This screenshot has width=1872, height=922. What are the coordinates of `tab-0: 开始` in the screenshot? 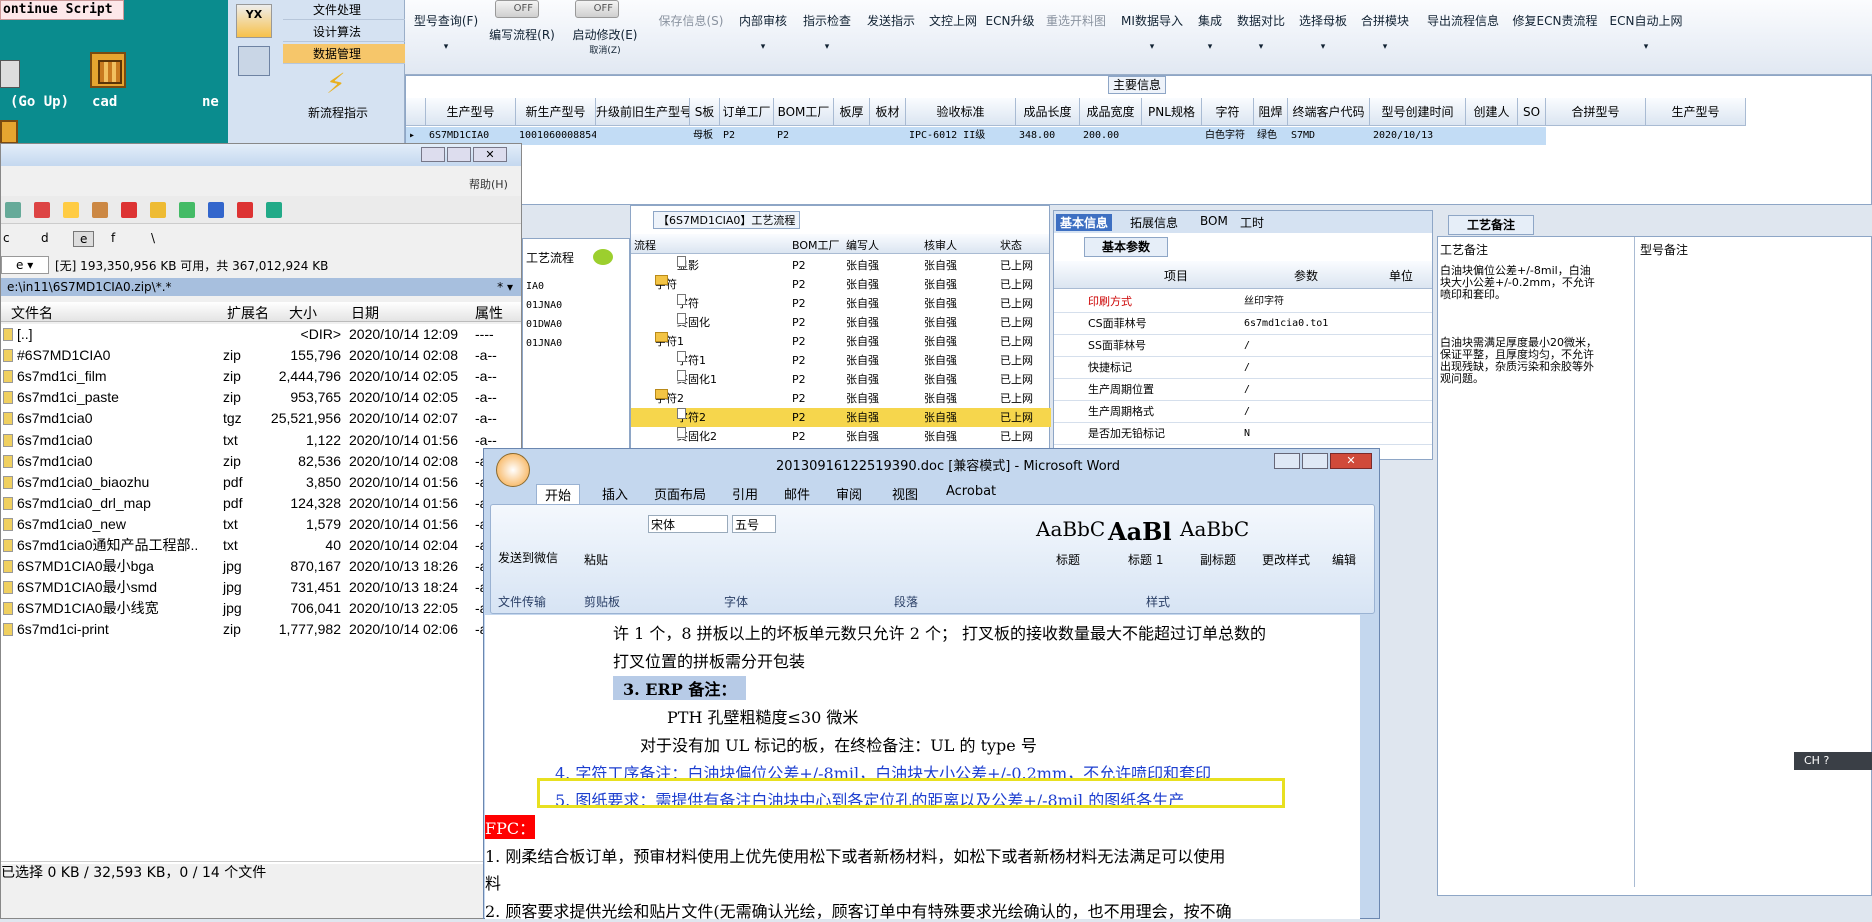 It's located at (558, 494).